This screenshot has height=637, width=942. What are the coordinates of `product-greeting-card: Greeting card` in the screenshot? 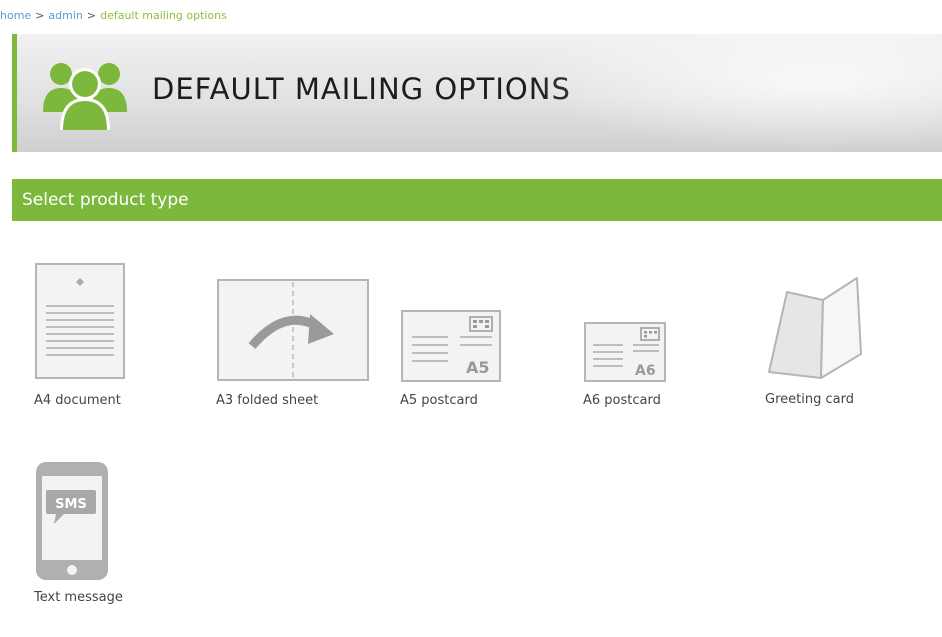 It's located at (825, 344).